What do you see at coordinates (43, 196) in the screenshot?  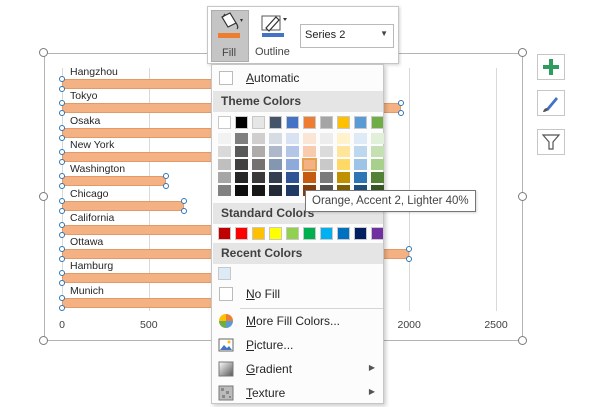 I see `resize-handle-left` at bounding box center [43, 196].